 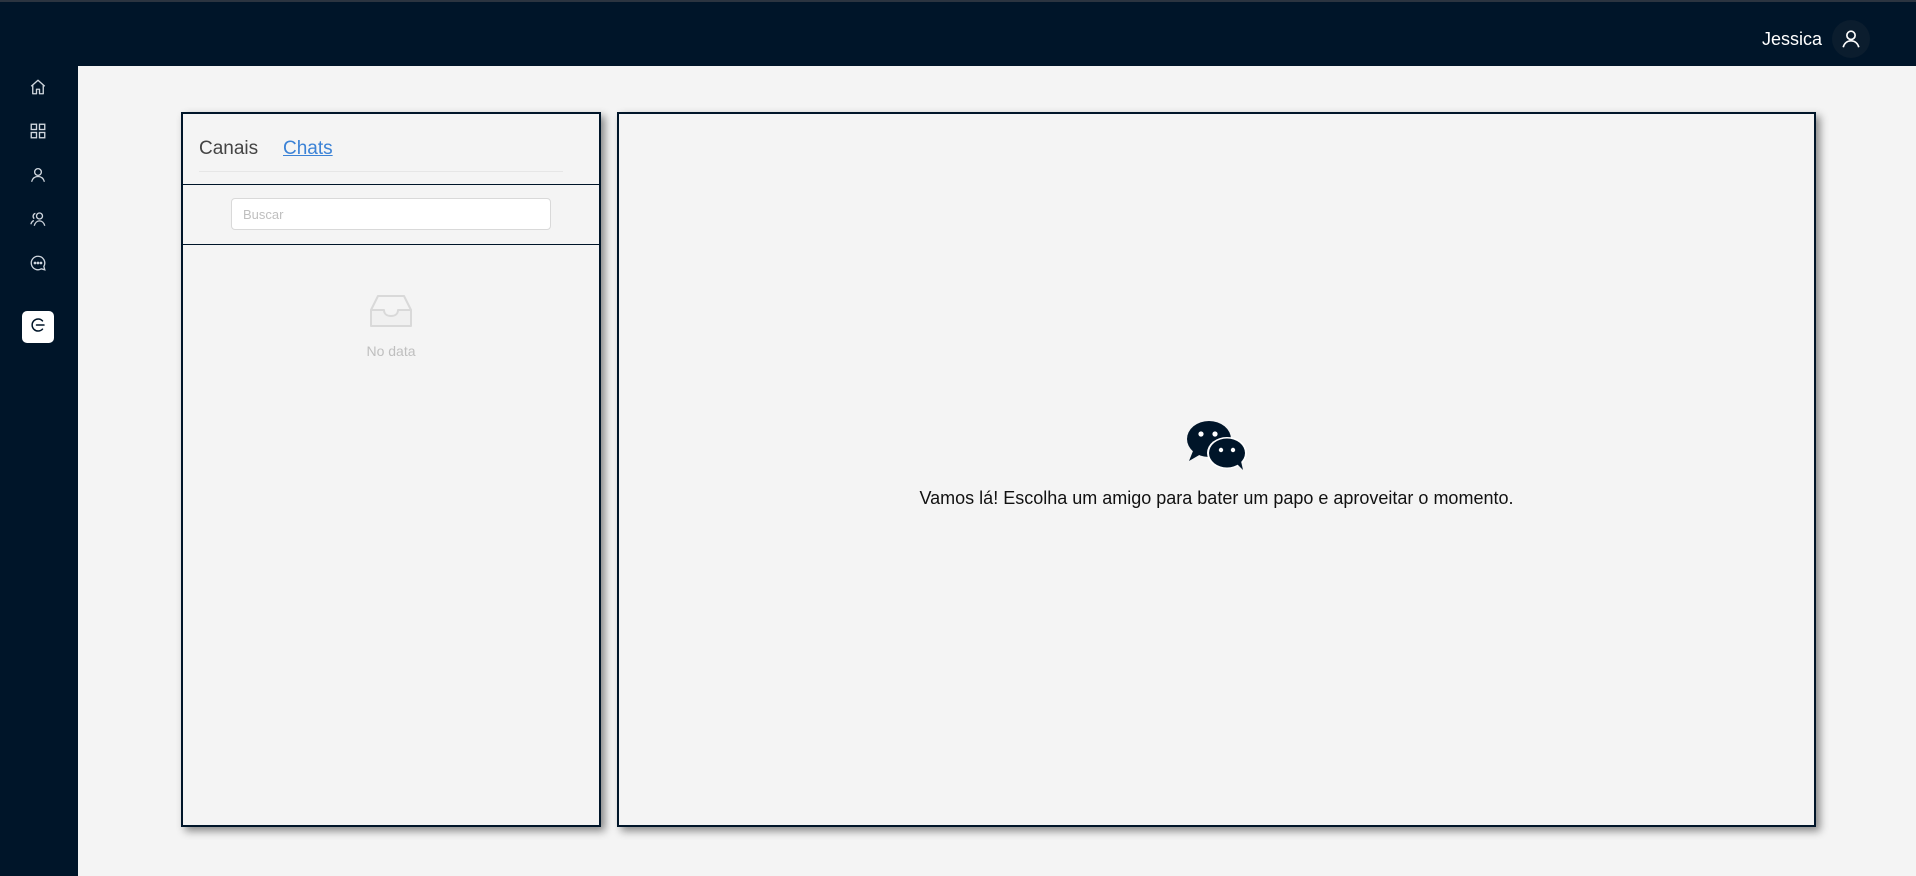 I want to click on top-bar: Jessica, so click(x=958, y=33).